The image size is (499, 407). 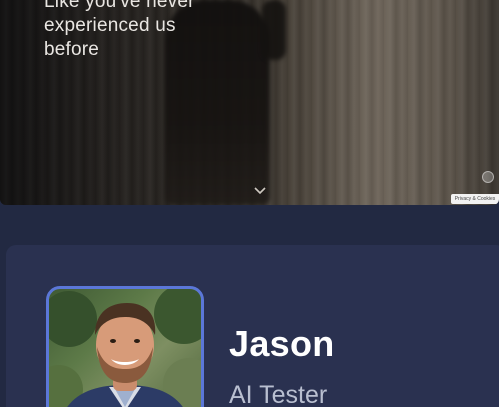 I want to click on avatar, so click(x=125, y=348).